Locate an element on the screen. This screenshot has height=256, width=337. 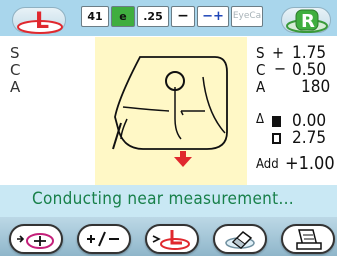
lens-frame-shape is located at coordinates (171, 103).